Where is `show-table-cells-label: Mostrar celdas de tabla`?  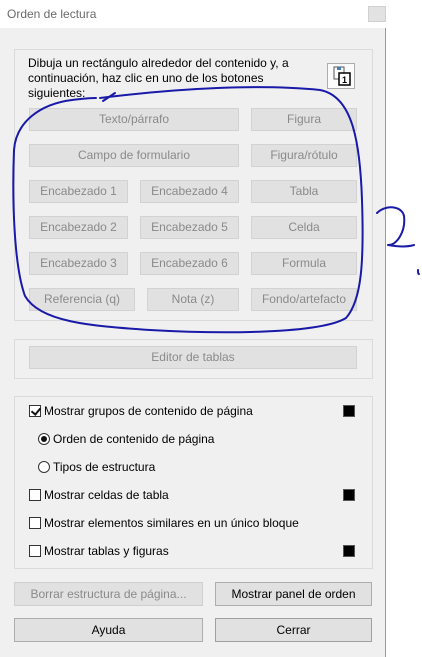
show-table-cells-label: Mostrar celdas de tabla is located at coordinates (106, 495).